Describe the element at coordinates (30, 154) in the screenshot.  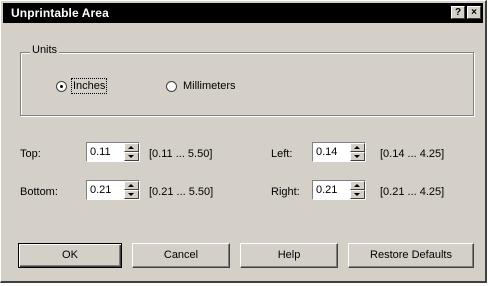
I see `top-label: Top:` at that location.